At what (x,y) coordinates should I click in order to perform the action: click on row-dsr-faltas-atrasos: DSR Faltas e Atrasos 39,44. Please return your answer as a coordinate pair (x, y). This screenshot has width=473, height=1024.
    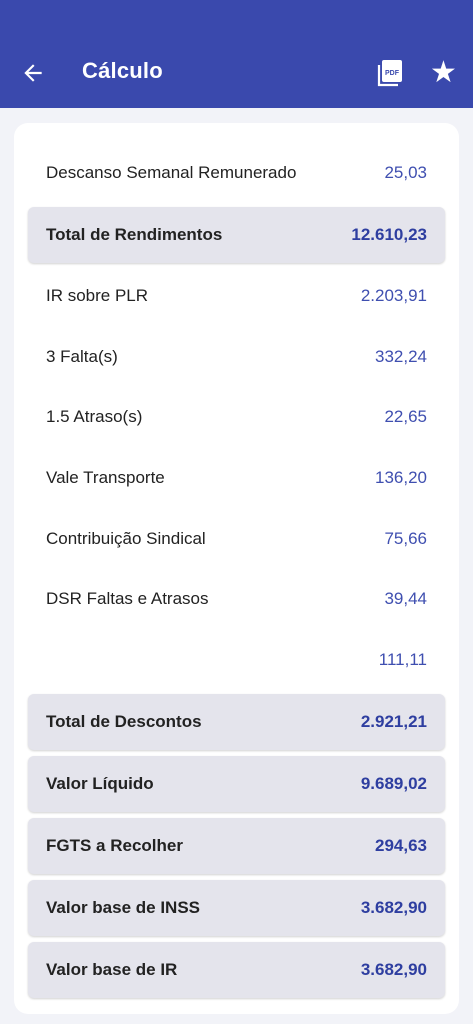
    Looking at the image, I should click on (236, 599).